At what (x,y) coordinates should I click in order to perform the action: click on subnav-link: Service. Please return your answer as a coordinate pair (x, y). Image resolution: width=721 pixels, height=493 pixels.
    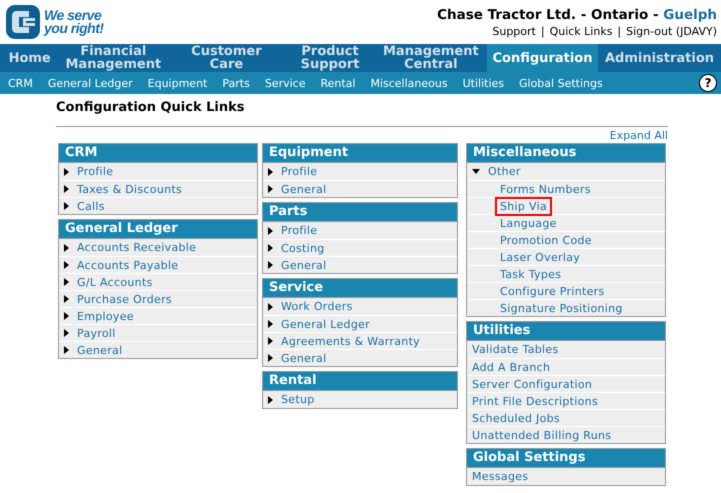
    Looking at the image, I should click on (285, 83).